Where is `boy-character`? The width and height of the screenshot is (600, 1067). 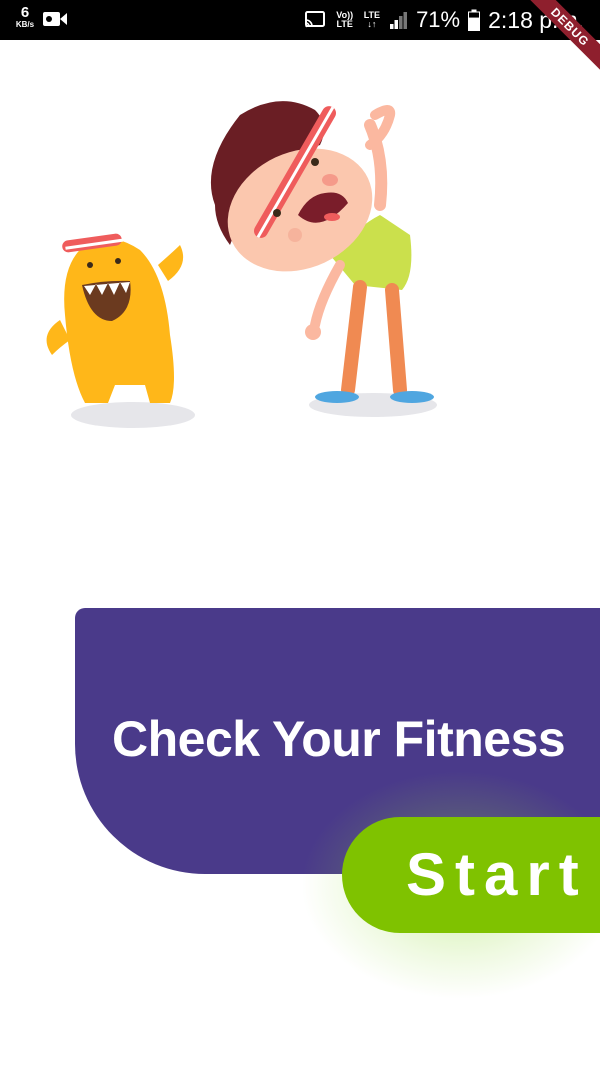
boy-character is located at coordinates (322, 252).